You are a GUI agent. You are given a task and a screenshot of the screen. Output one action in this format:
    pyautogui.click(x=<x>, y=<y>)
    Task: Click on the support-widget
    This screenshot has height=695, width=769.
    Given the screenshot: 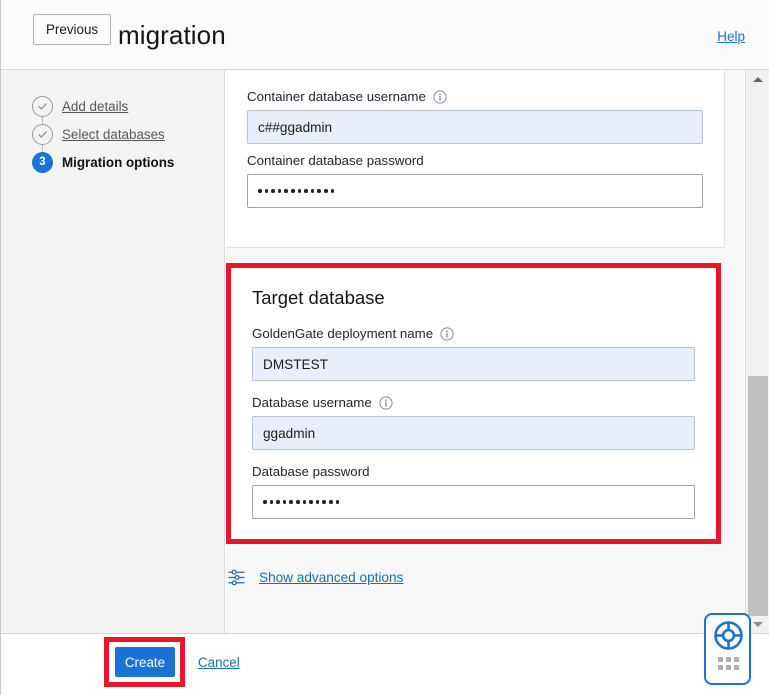 What is the action you would take?
    pyautogui.click(x=727, y=649)
    